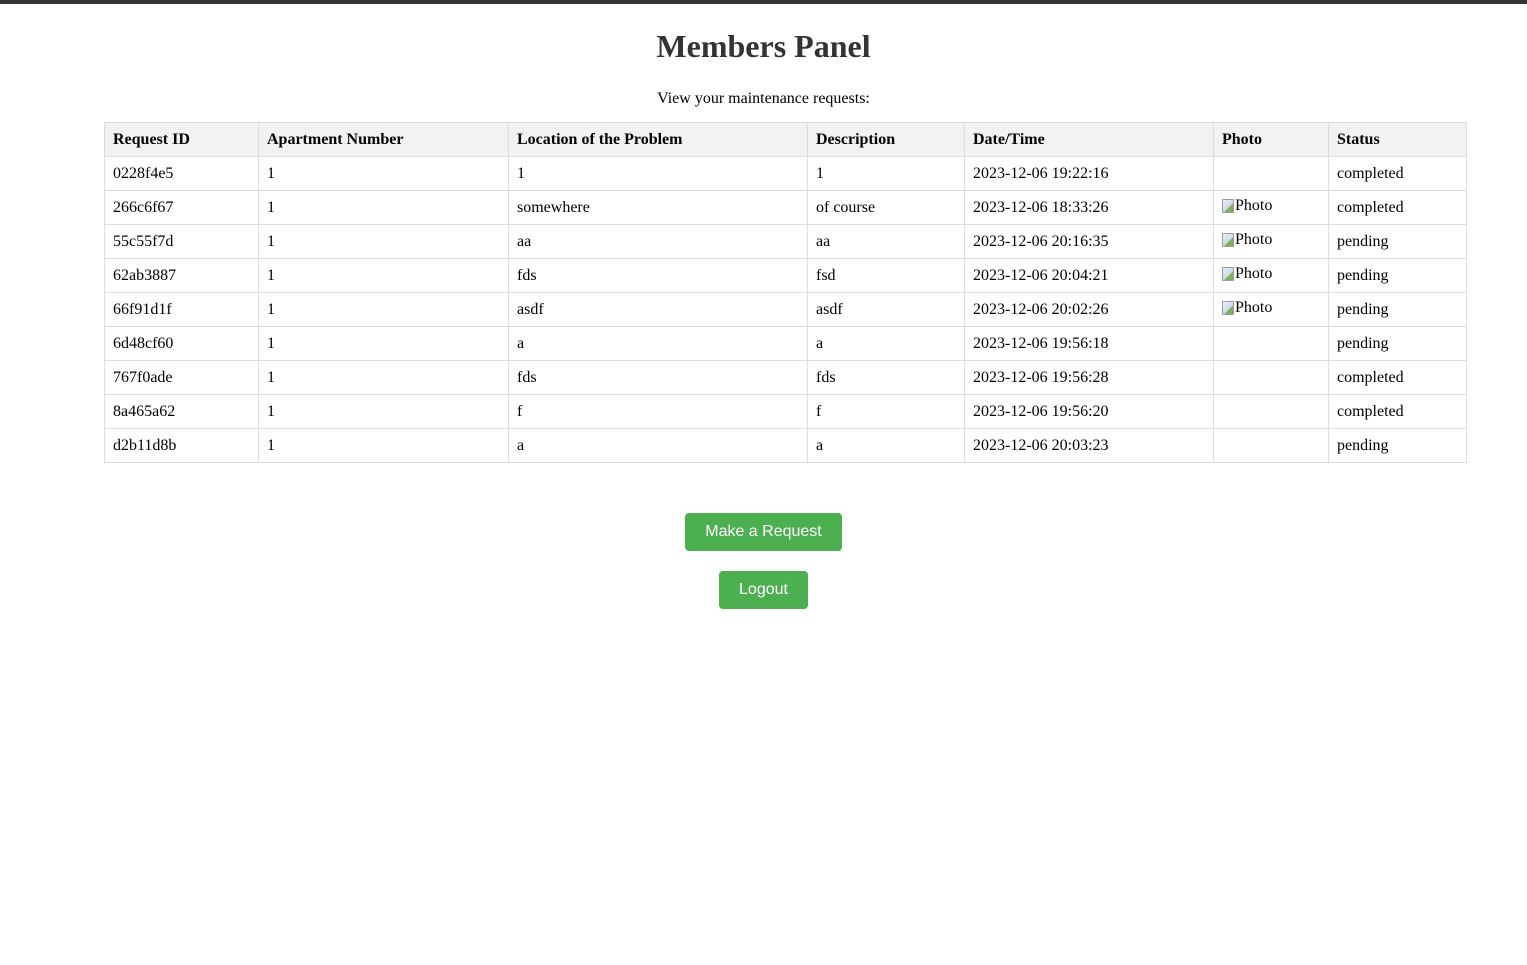 Image resolution: width=1527 pixels, height=965 pixels. I want to click on cell-datetime: 2023-12-06 19:22:16, so click(1089, 173).